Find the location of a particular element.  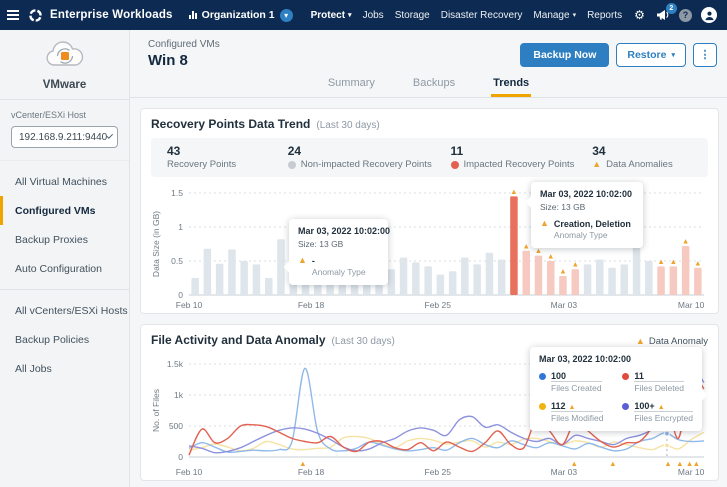

nav-item-manage: Manage ▾ is located at coordinates (554, 15).